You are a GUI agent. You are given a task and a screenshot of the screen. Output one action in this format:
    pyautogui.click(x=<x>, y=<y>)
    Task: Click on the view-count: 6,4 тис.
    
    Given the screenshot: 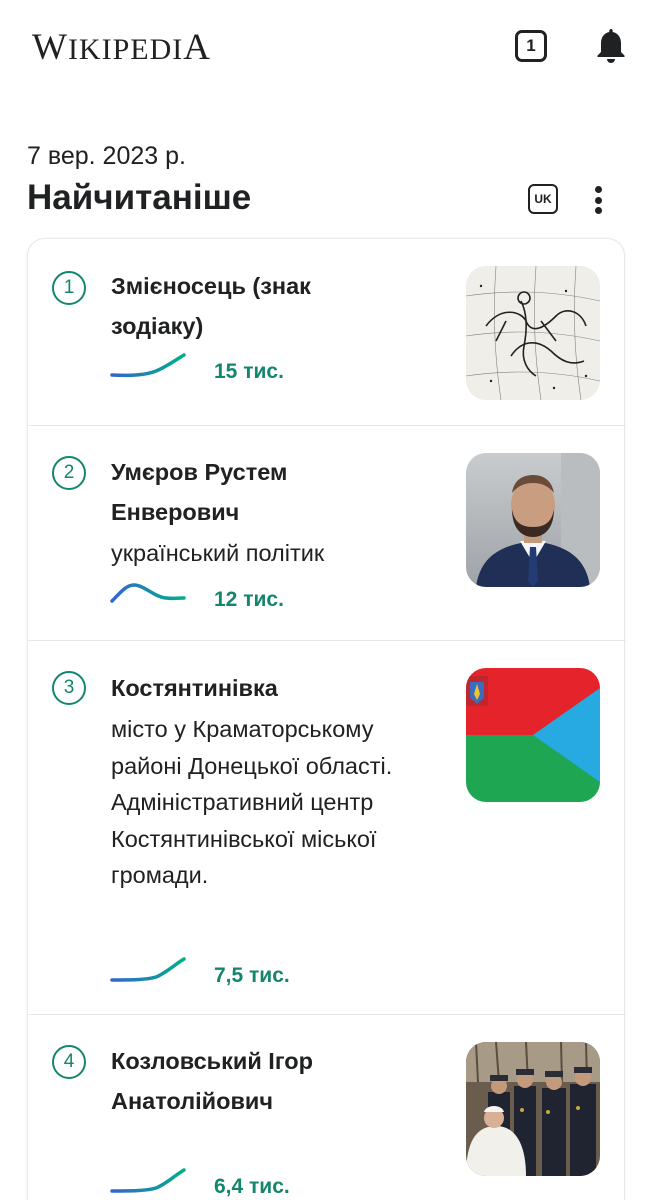 What is the action you would take?
    pyautogui.click(x=252, y=1186)
    